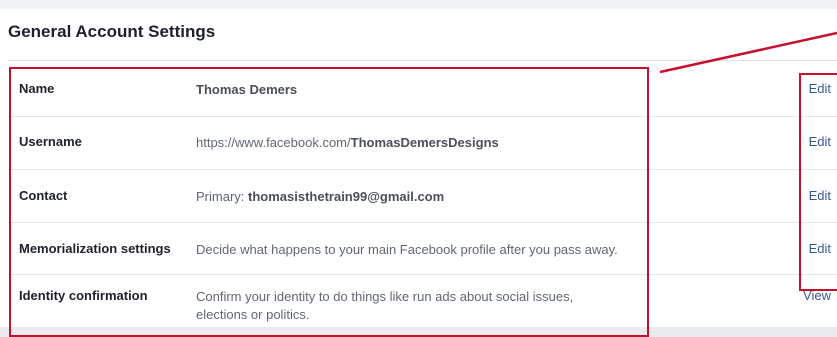 Image resolution: width=837 pixels, height=337 pixels. I want to click on row-value-bold: thomasisthetrain99@gmail.com, so click(346, 196).